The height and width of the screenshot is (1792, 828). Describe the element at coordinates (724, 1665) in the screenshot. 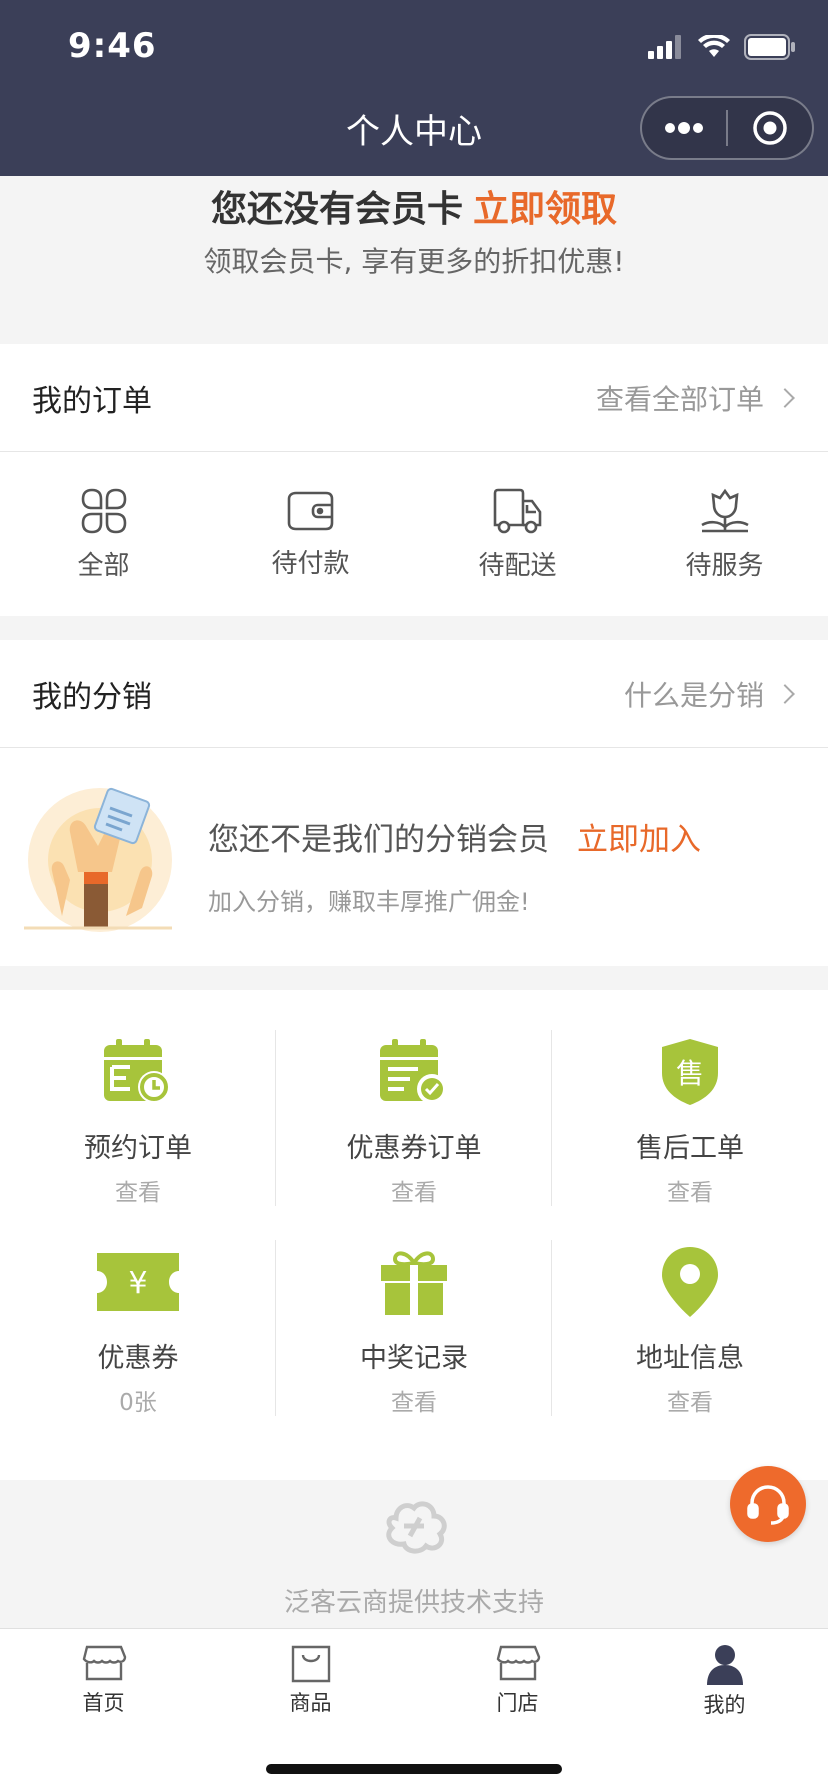

I see `user-icon` at that location.